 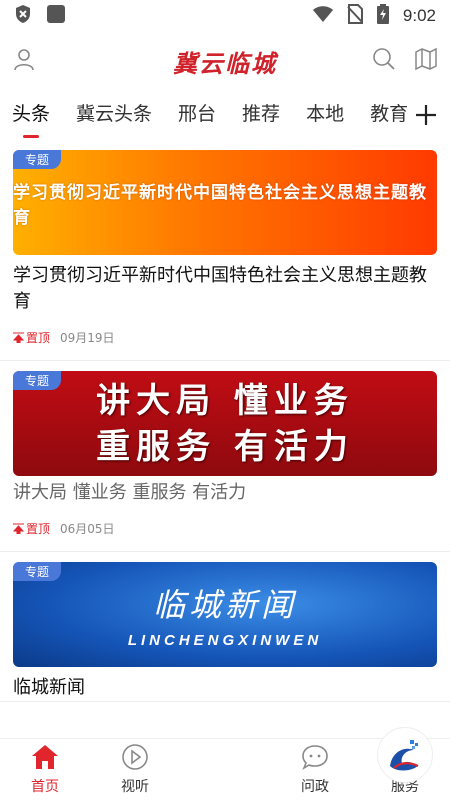 What do you see at coordinates (315, 759) in the screenshot?
I see `chat-icon` at bounding box center [315, 759].